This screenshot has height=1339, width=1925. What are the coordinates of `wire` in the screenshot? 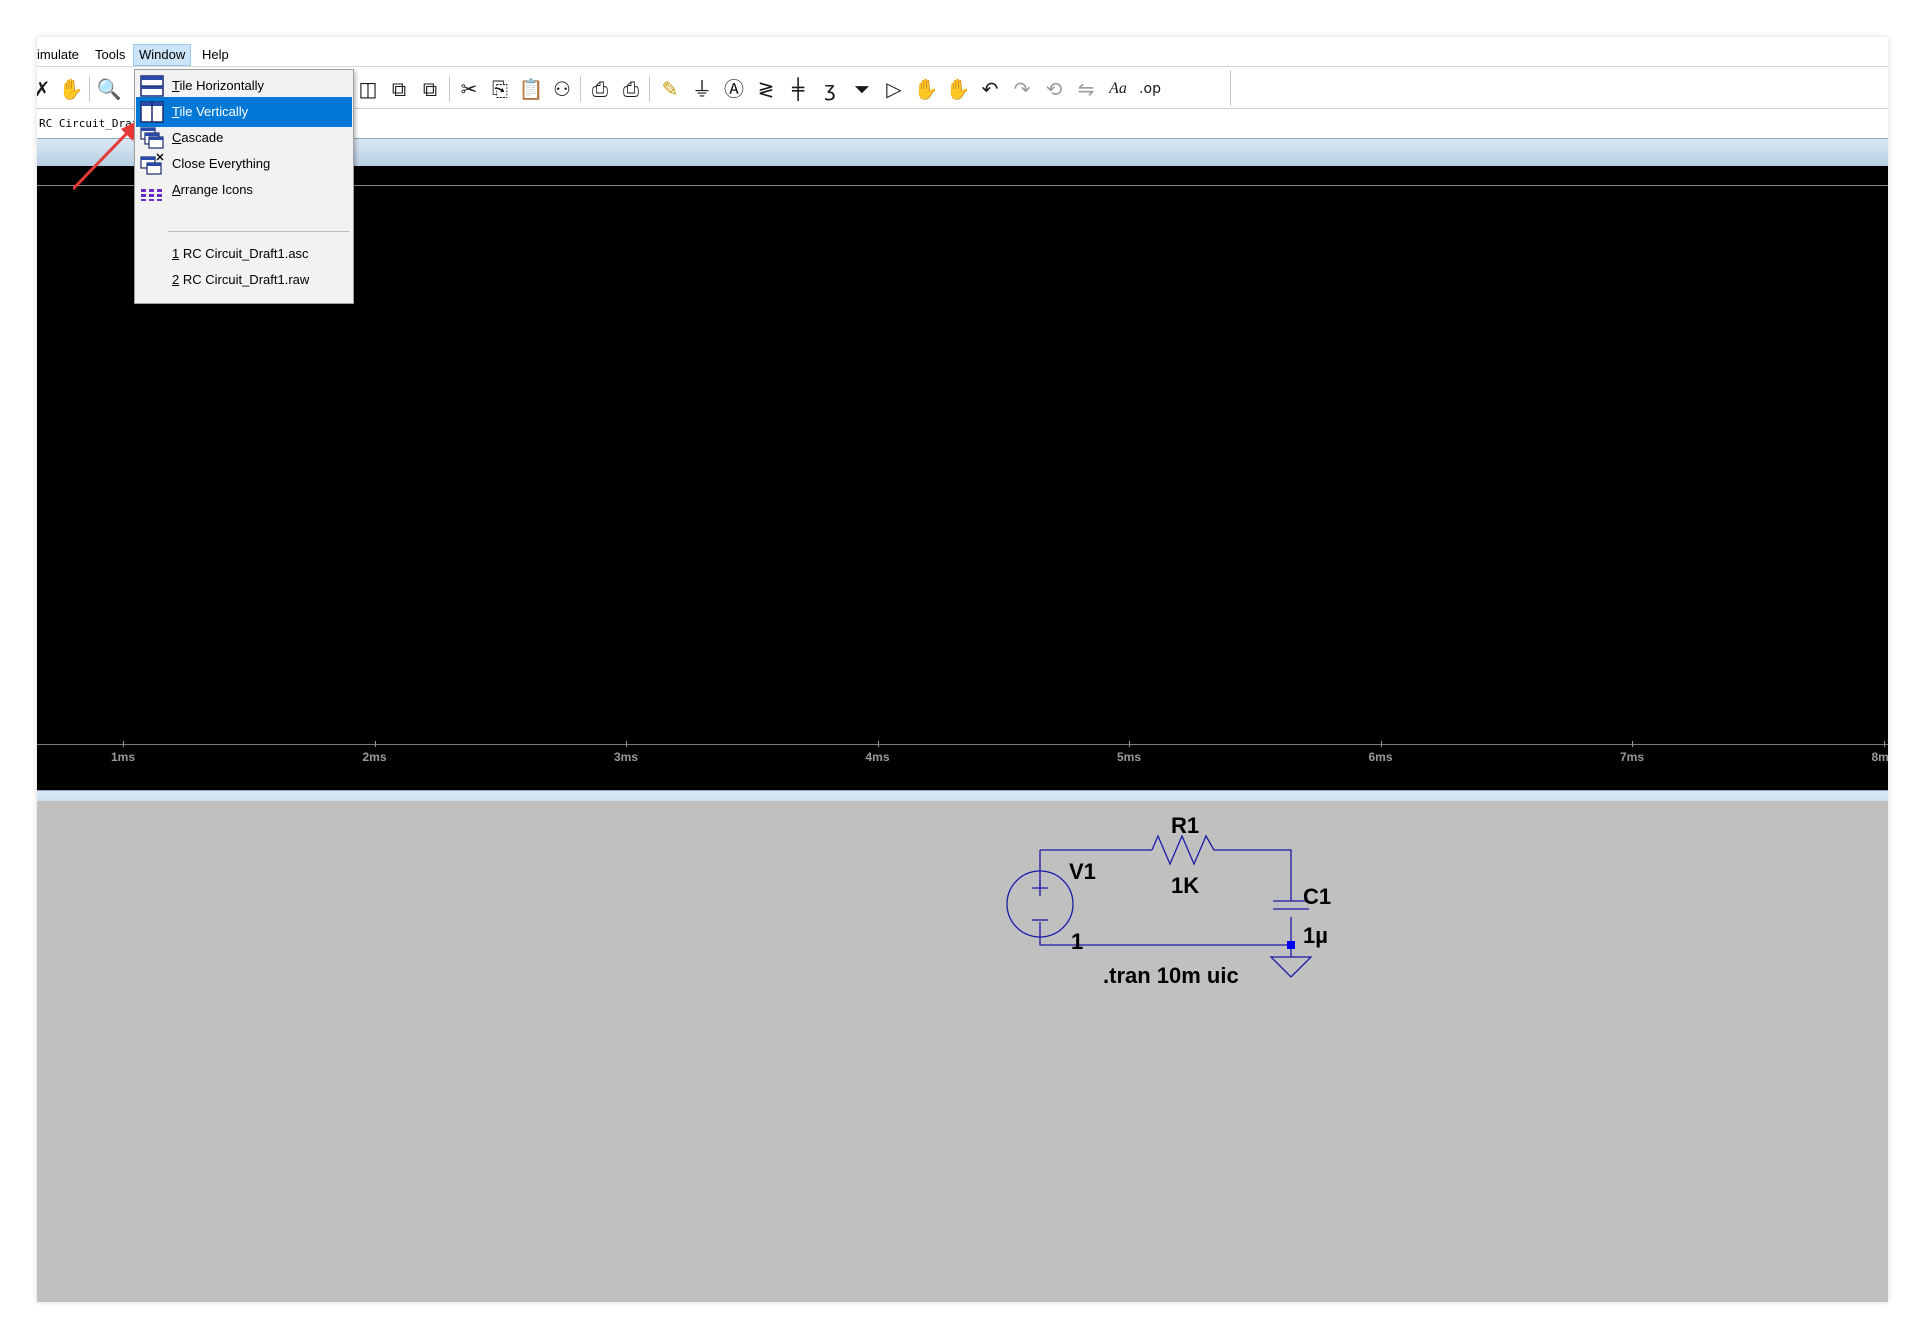 It's located at (1256, 875).